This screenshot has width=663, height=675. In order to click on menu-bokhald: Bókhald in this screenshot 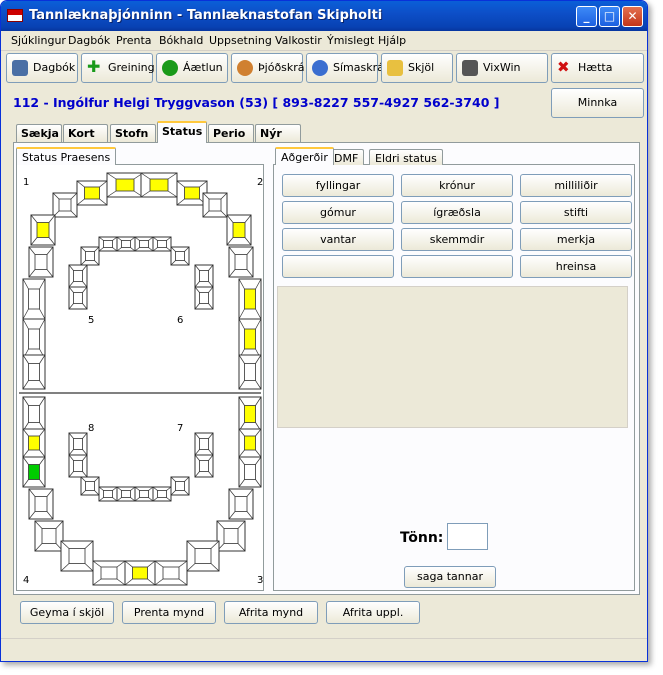, I will do `click(181, 40)`.